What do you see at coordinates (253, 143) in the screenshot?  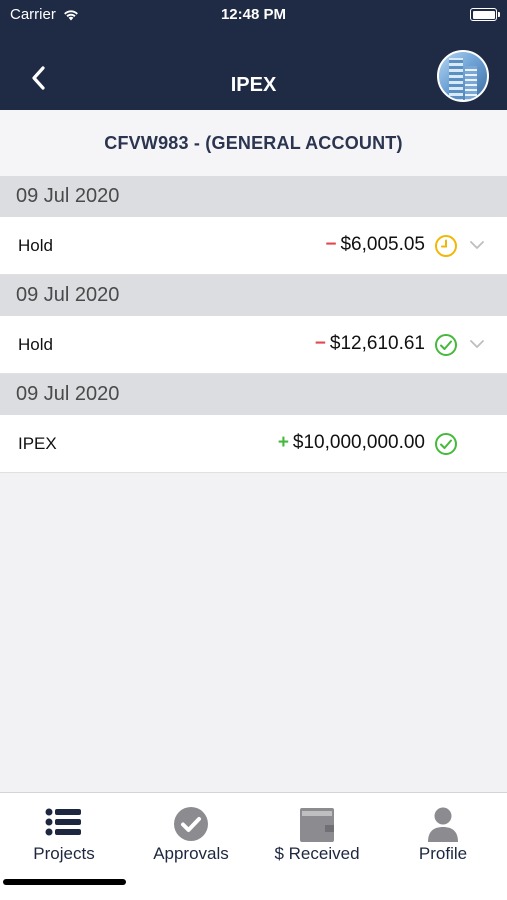 I see `account-title: CFVW983 - (GENERAL ACCOUNT)` at bounding box center [253, 143].